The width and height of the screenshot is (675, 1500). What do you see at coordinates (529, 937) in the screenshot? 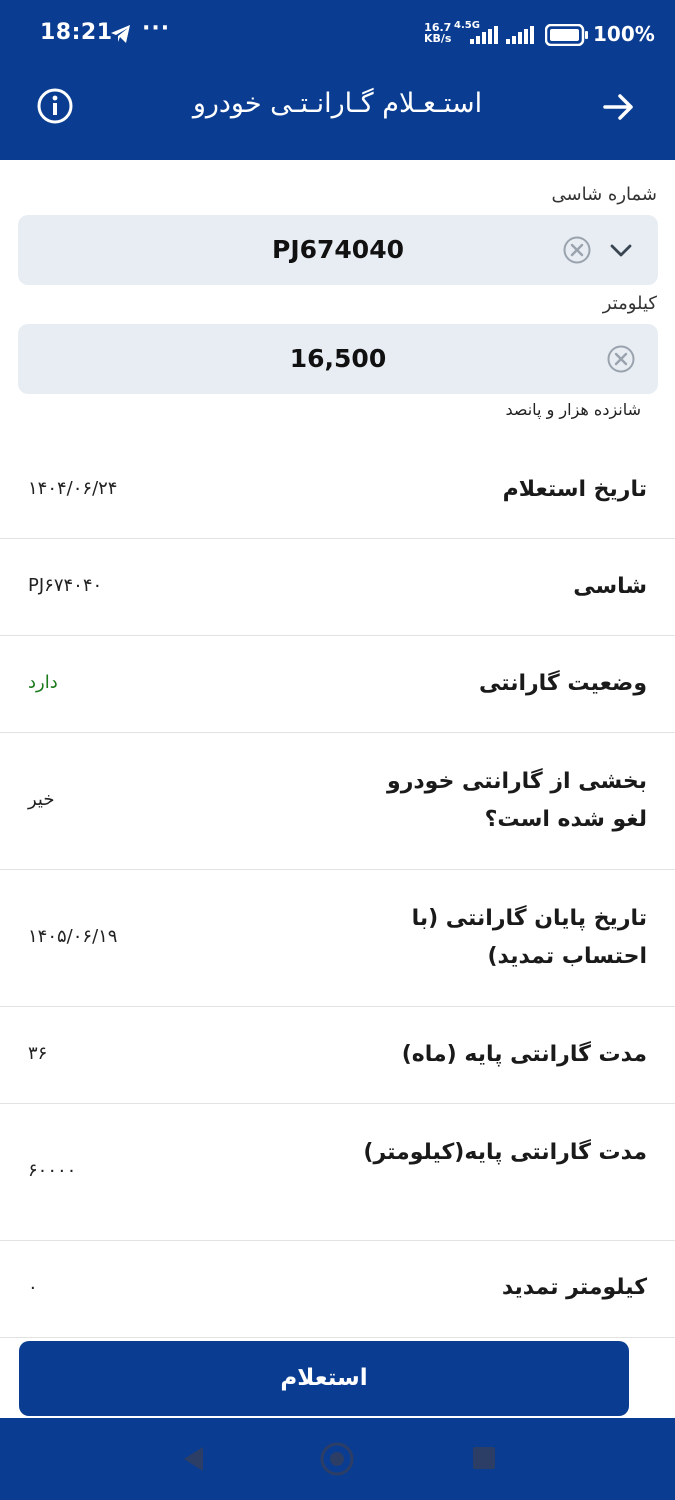
I see `row-label: تاریخ پایان گارانتی (با احتساب تمدید)` at bounding box center [529, 937].